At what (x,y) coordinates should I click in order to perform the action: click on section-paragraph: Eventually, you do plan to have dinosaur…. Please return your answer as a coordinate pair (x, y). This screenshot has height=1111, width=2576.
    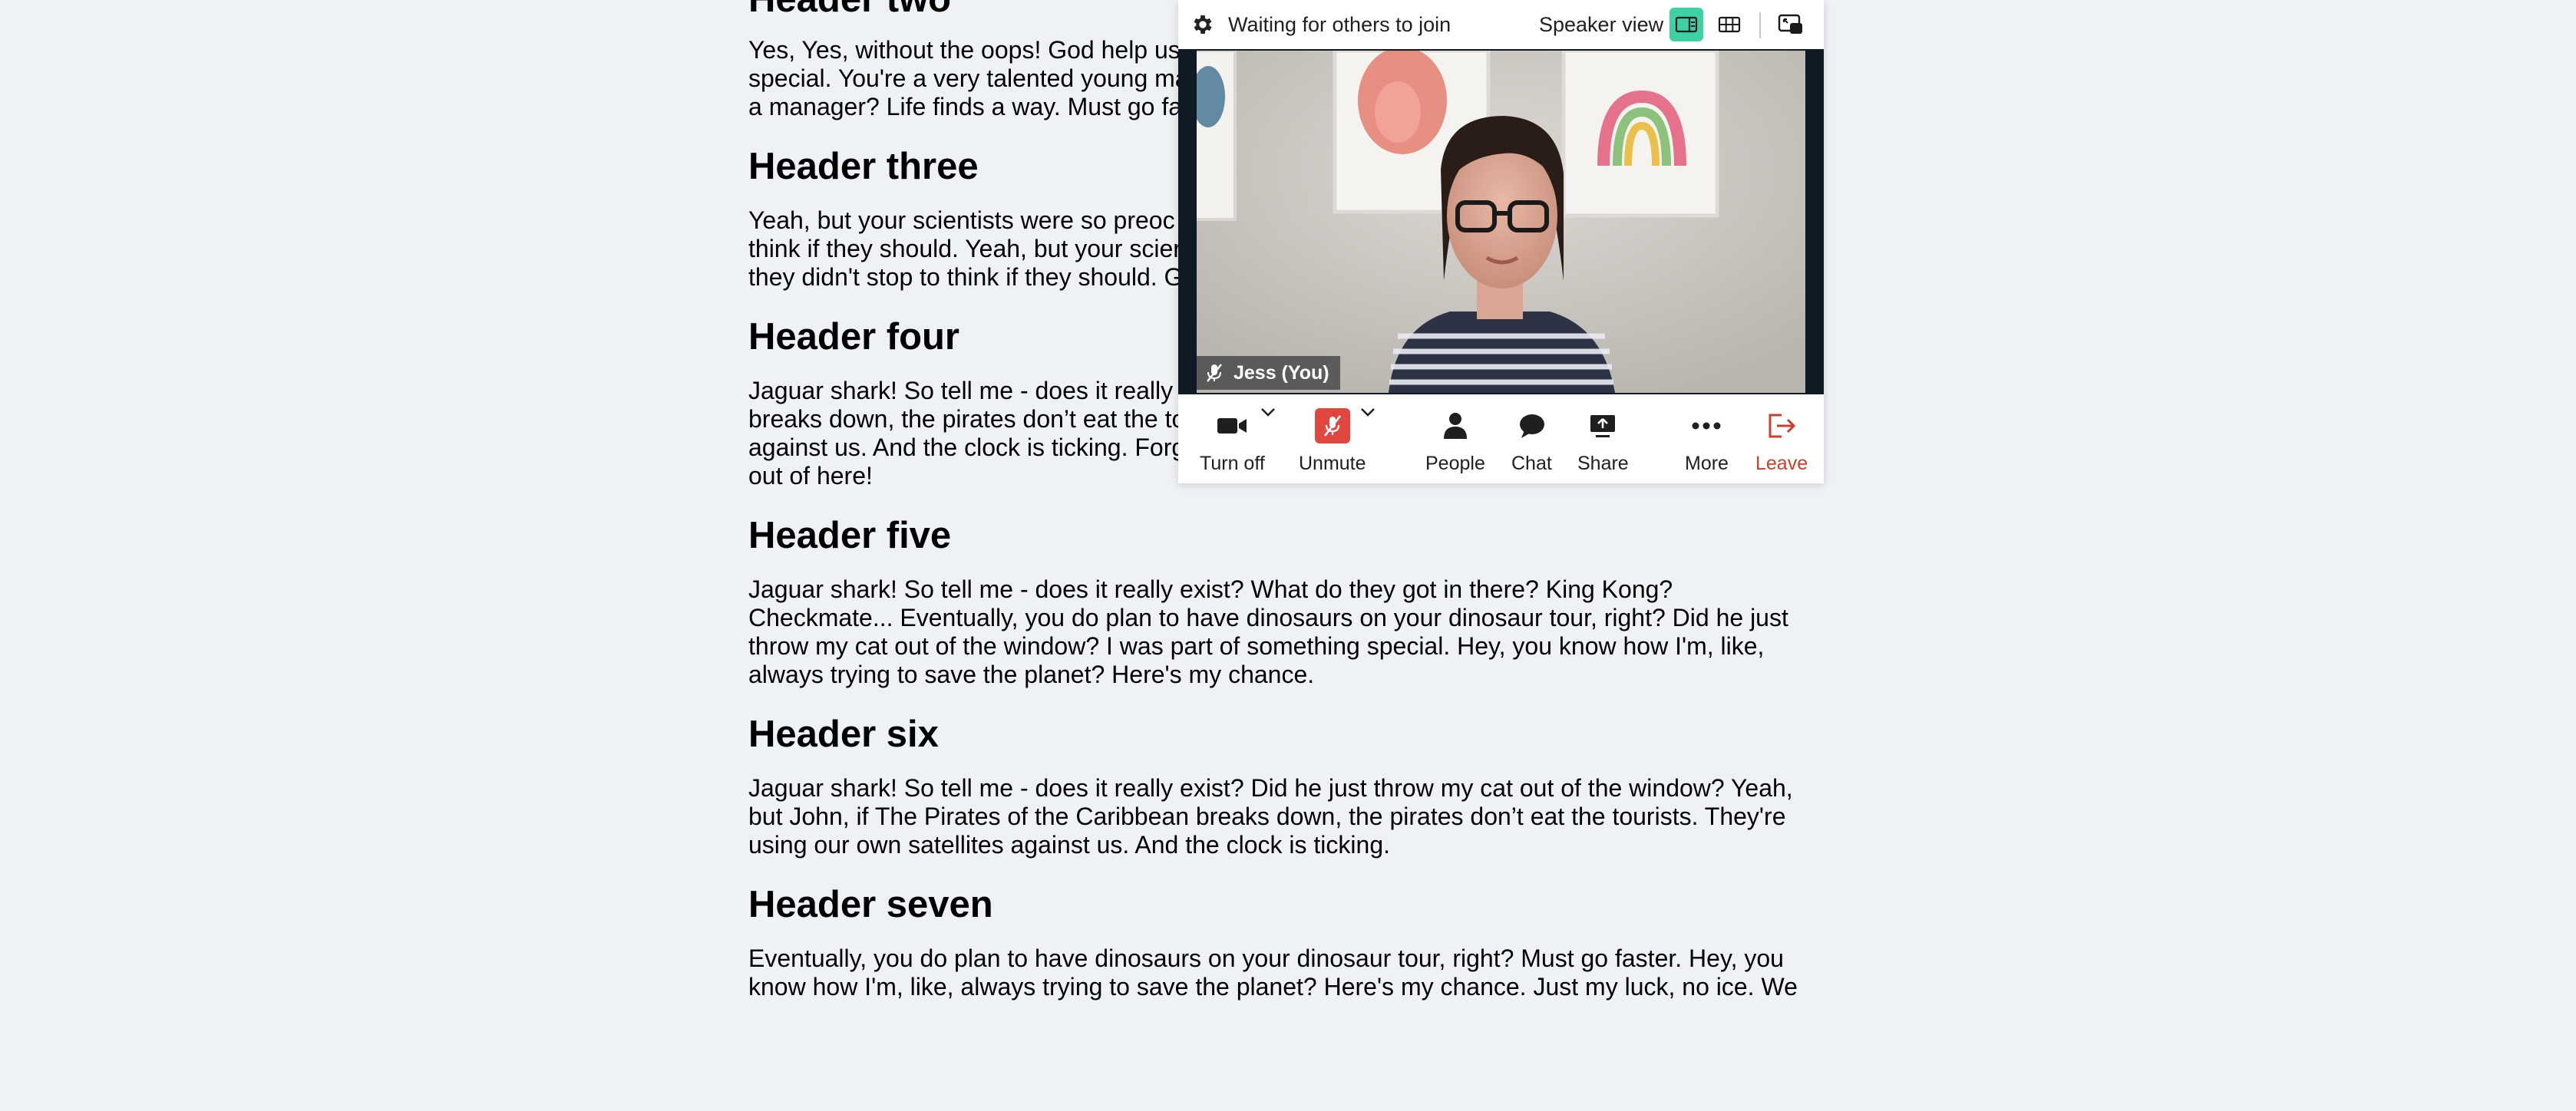
    Looking at the image, I should click on (1285, 973).